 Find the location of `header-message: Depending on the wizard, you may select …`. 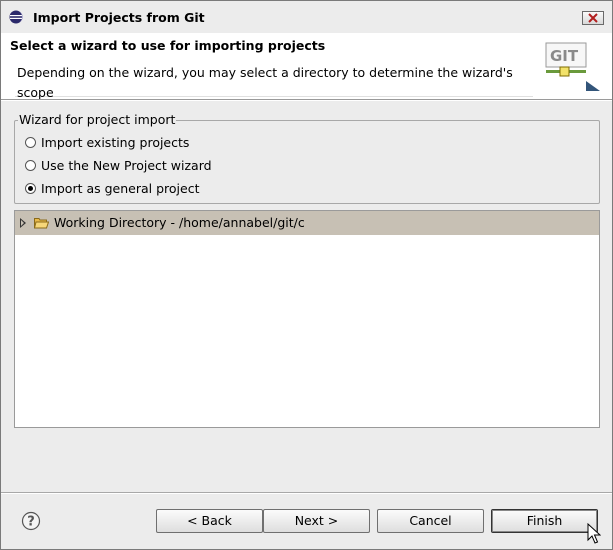

header-message: Depending on the wizard, you may select … is located at coordinates (274, 81).